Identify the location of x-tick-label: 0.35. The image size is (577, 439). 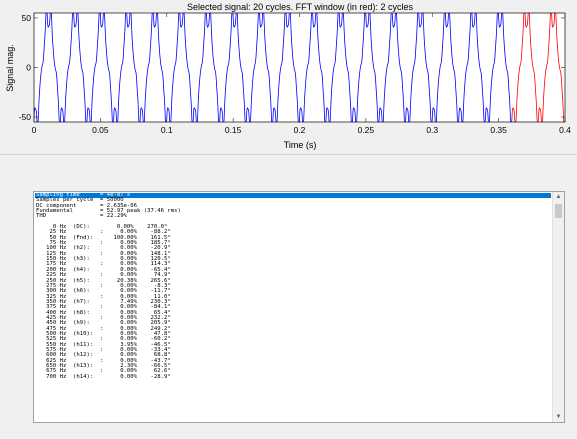
(498, 130).